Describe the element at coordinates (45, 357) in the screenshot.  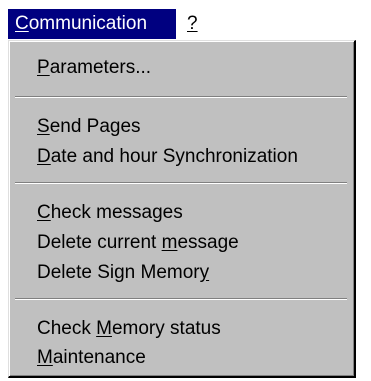
I see `menu-item-maintenance-accel: M` at that location.